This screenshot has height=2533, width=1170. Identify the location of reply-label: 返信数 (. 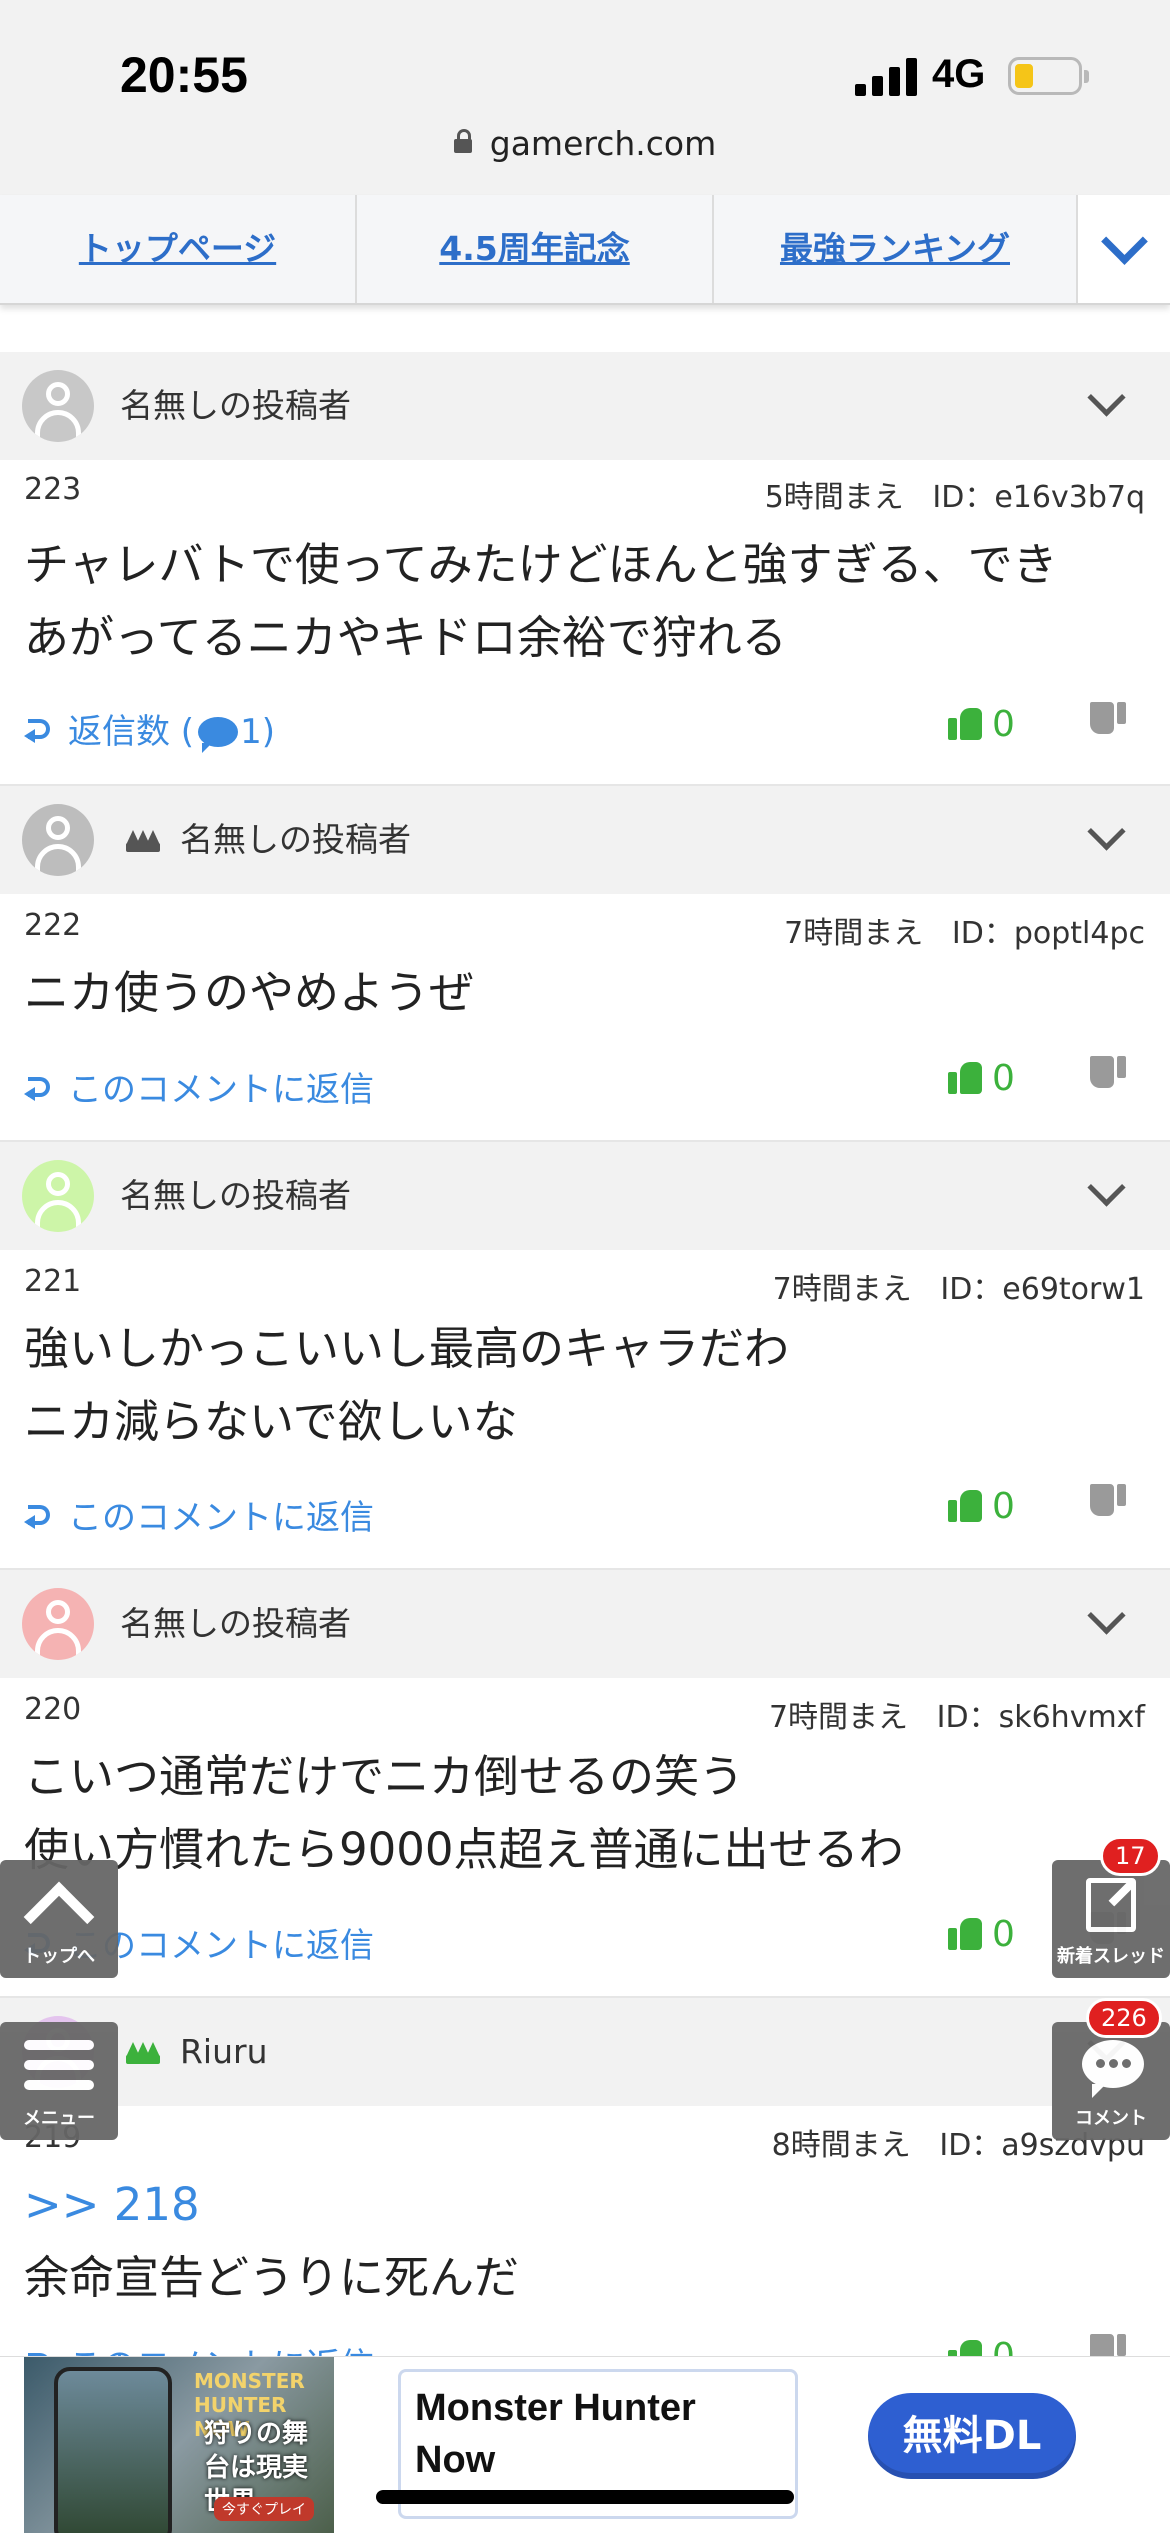
(131, 732).